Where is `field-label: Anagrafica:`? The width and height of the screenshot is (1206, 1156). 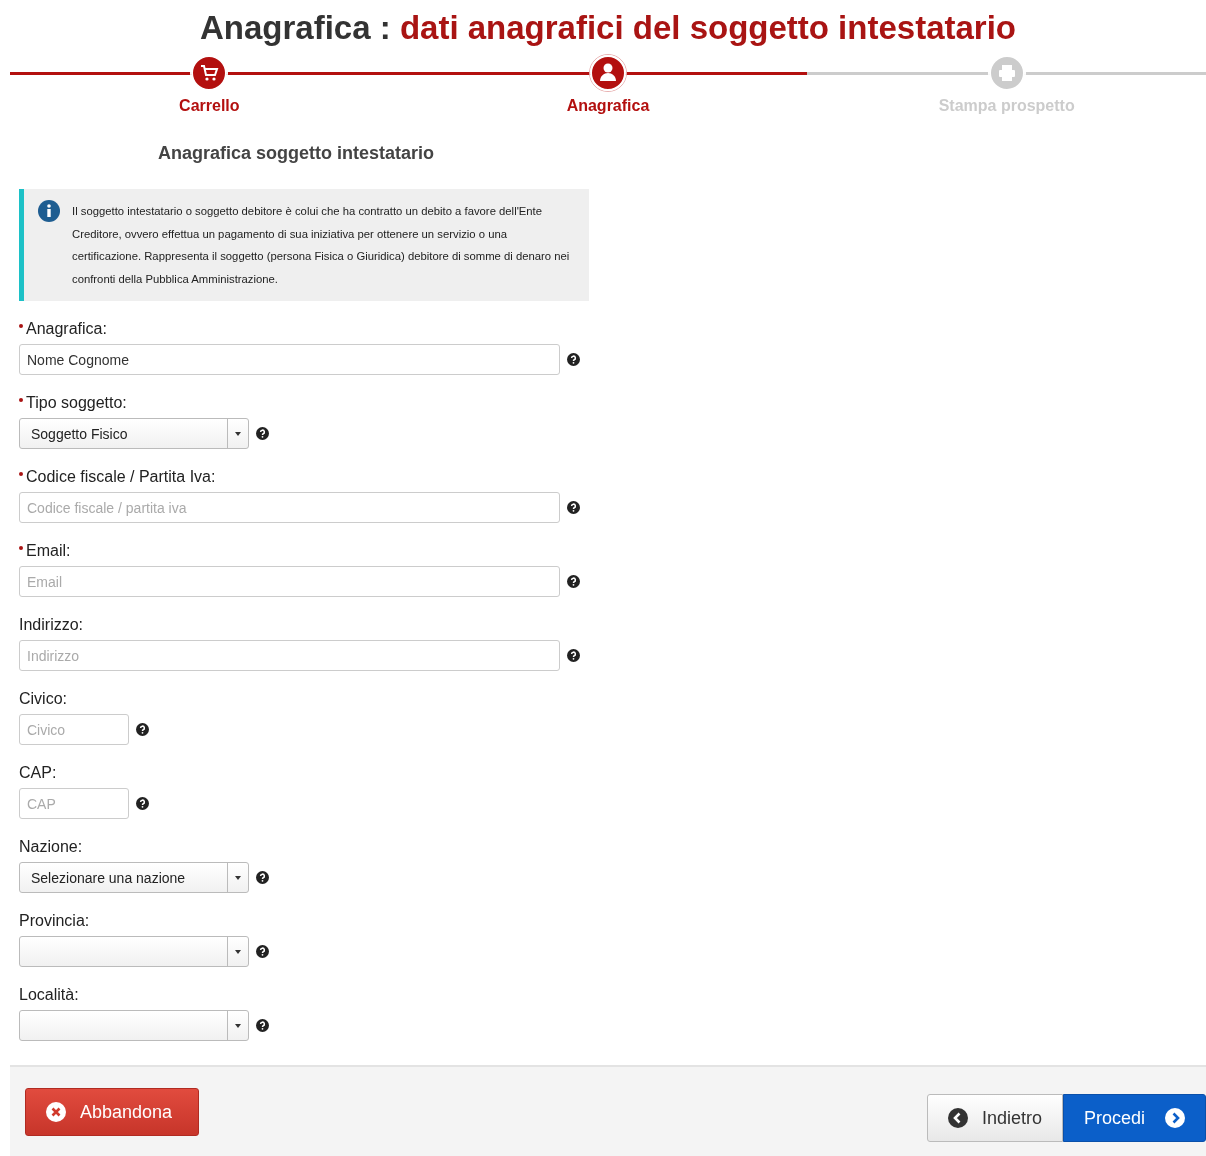 field-label: Anagrafica: is located at coordinates (66, 329).